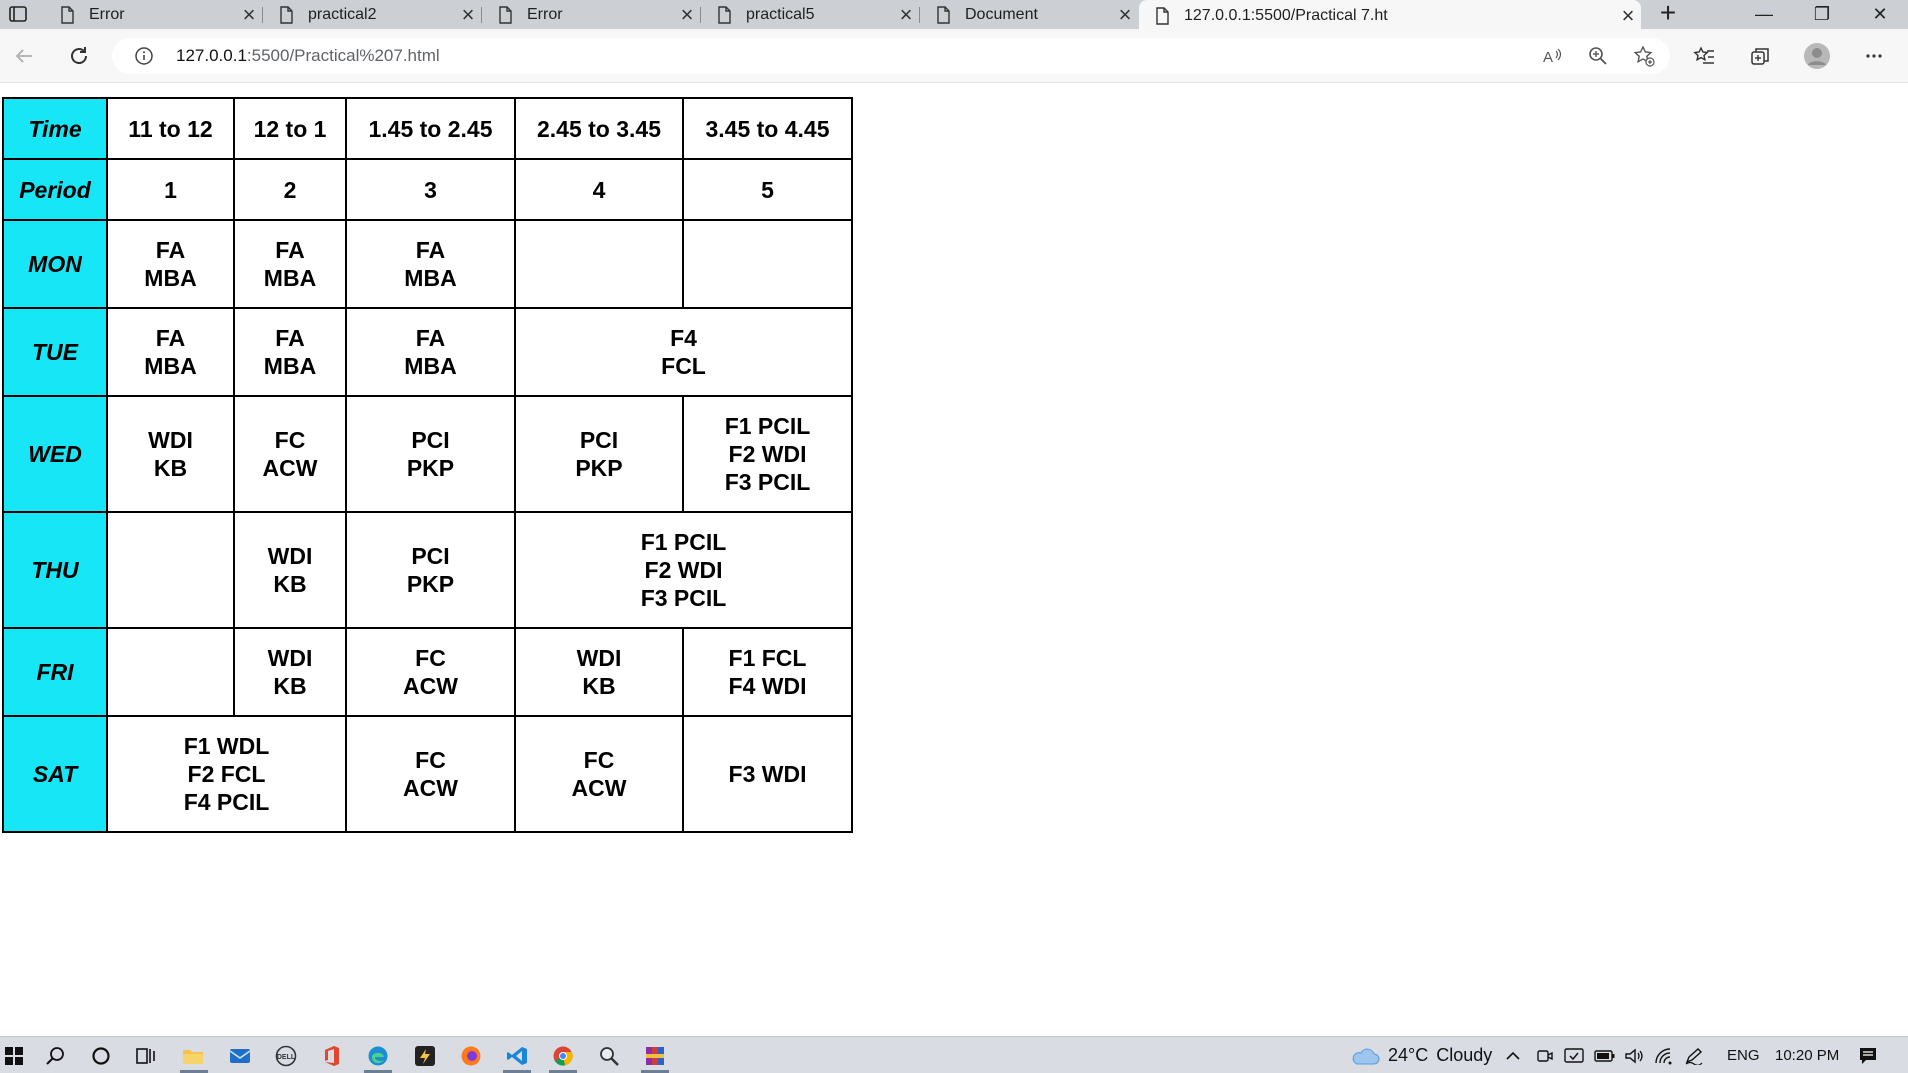 Image resolution: width=1908 pixels, height=1073 pixels. Describe the element at coordinates (226, 802) in the screenshot. I see `class-cell-line: F4 PCIL` at that location.